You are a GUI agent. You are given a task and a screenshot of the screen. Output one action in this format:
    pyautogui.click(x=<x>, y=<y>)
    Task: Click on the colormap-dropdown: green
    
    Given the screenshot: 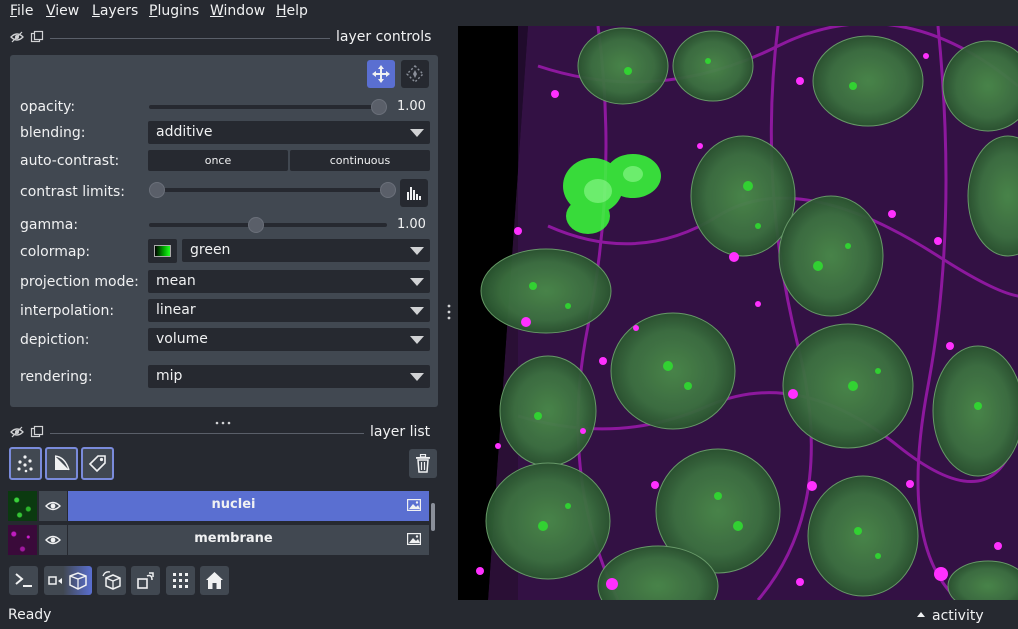 What is the action you would take?
    pyautogui.click(x=306, y=250)
    